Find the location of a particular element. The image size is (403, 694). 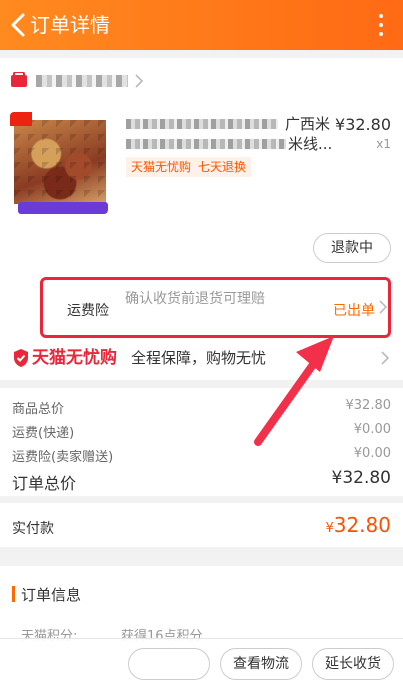

tag-seven-day-return: 七天退换 is located at coordinates (222, 167).